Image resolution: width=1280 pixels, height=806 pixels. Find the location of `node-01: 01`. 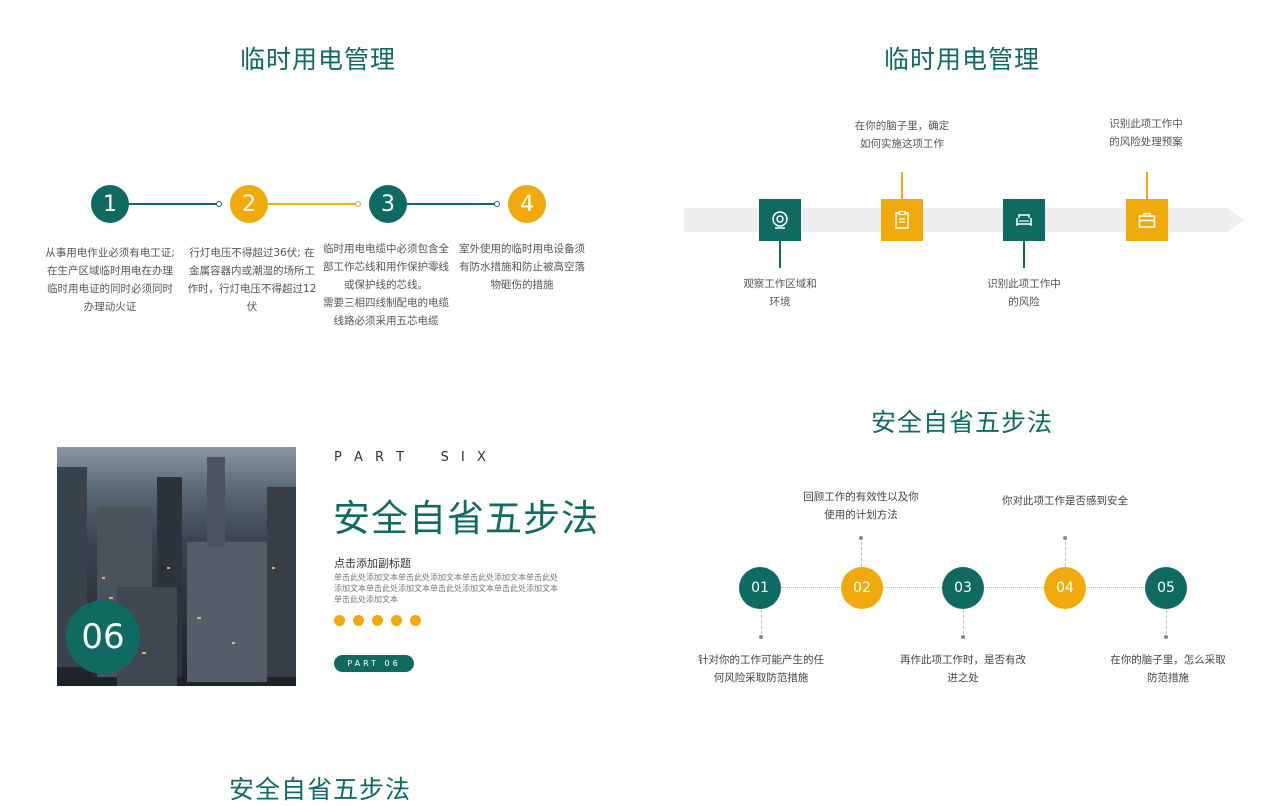

node-01: 01 is located at coordinates (760, 588).